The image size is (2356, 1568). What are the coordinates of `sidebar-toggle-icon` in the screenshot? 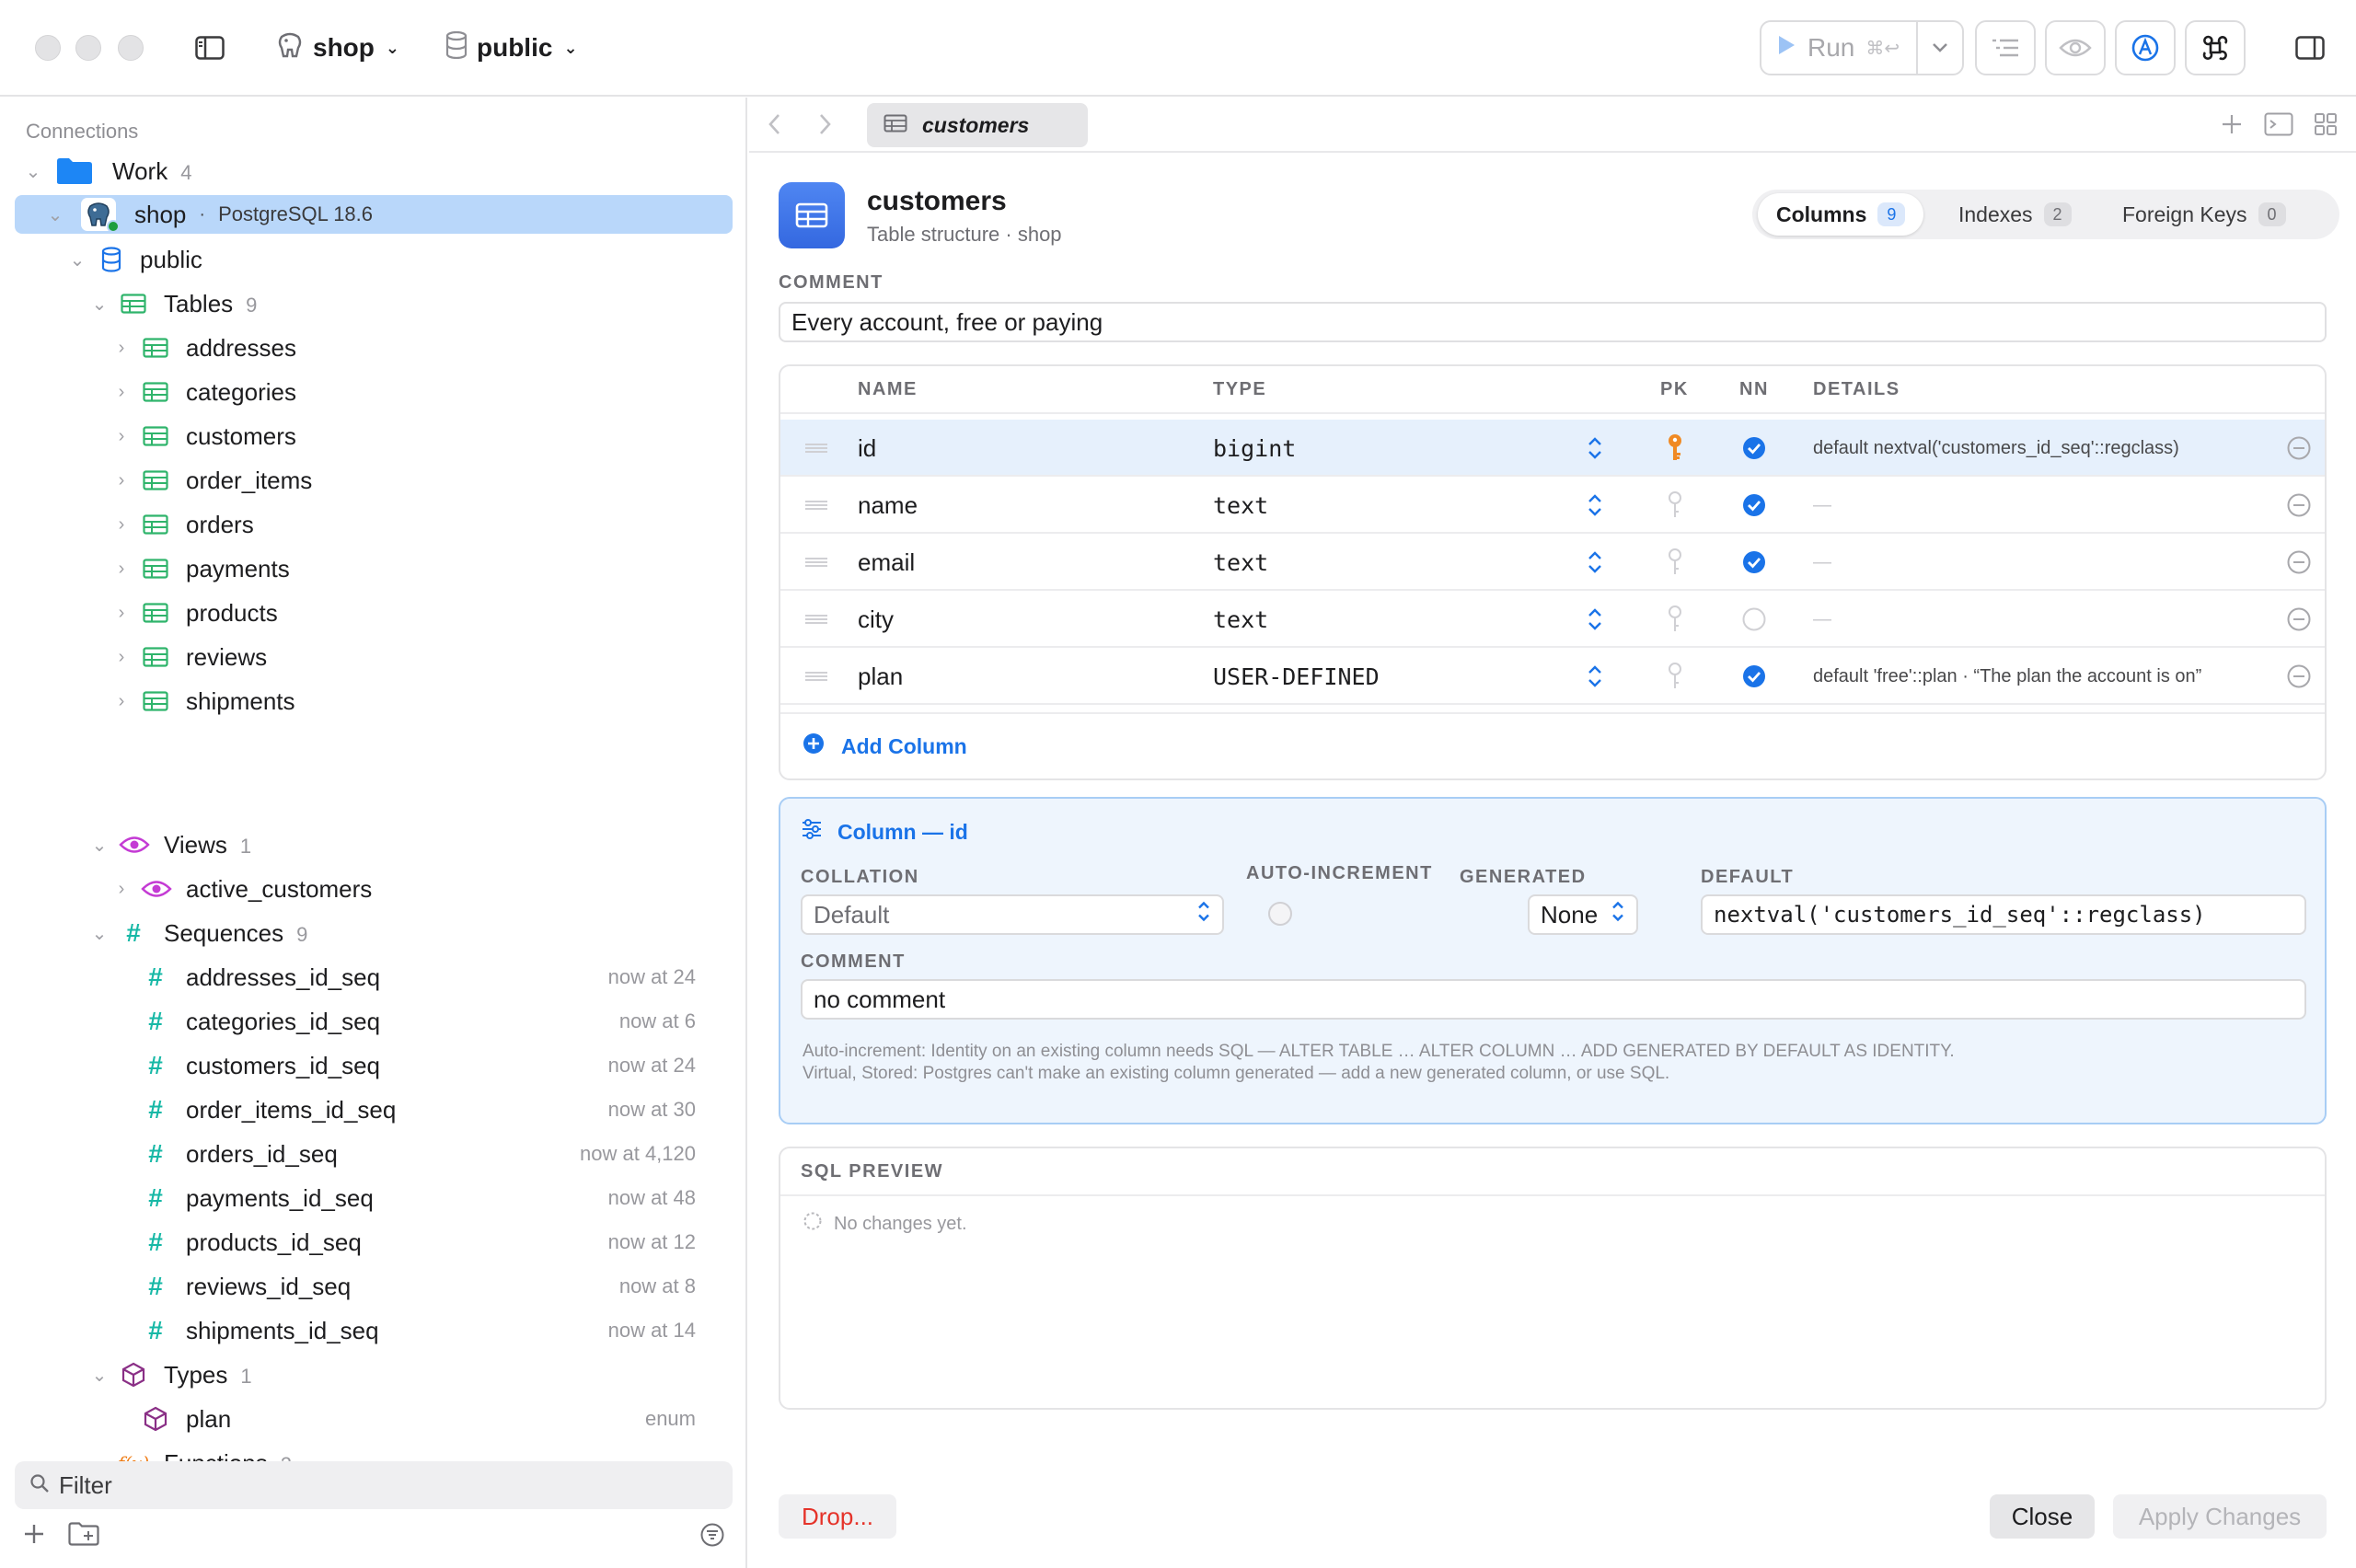 It's located at (209, 47).